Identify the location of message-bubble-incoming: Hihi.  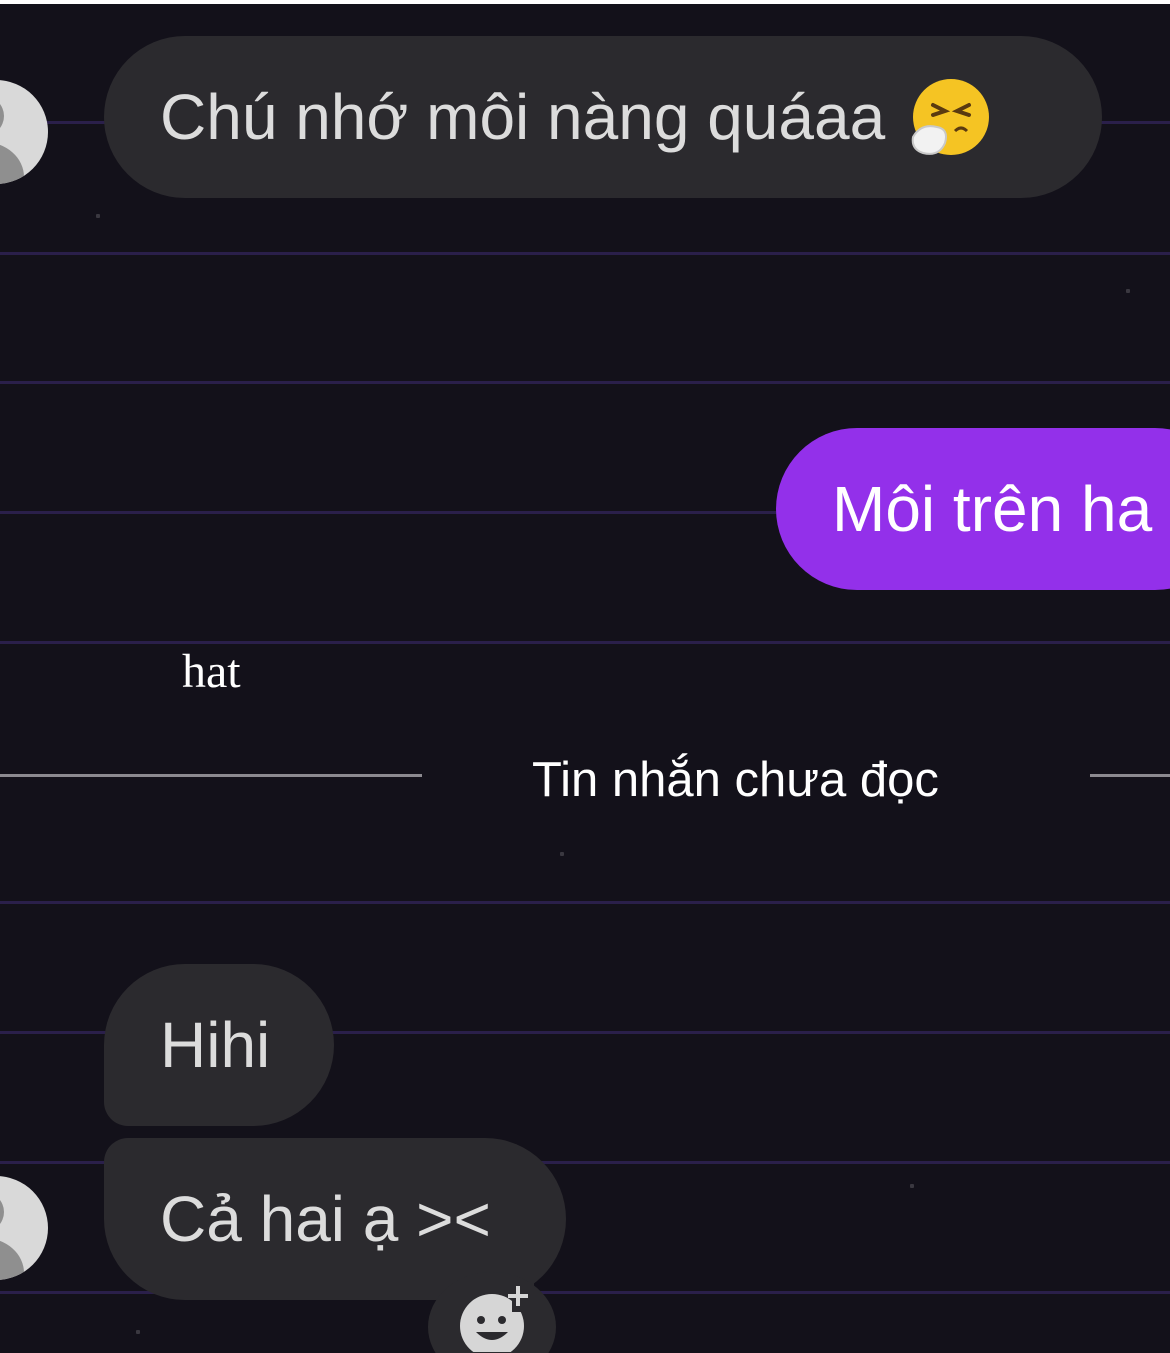
(219, 1045).